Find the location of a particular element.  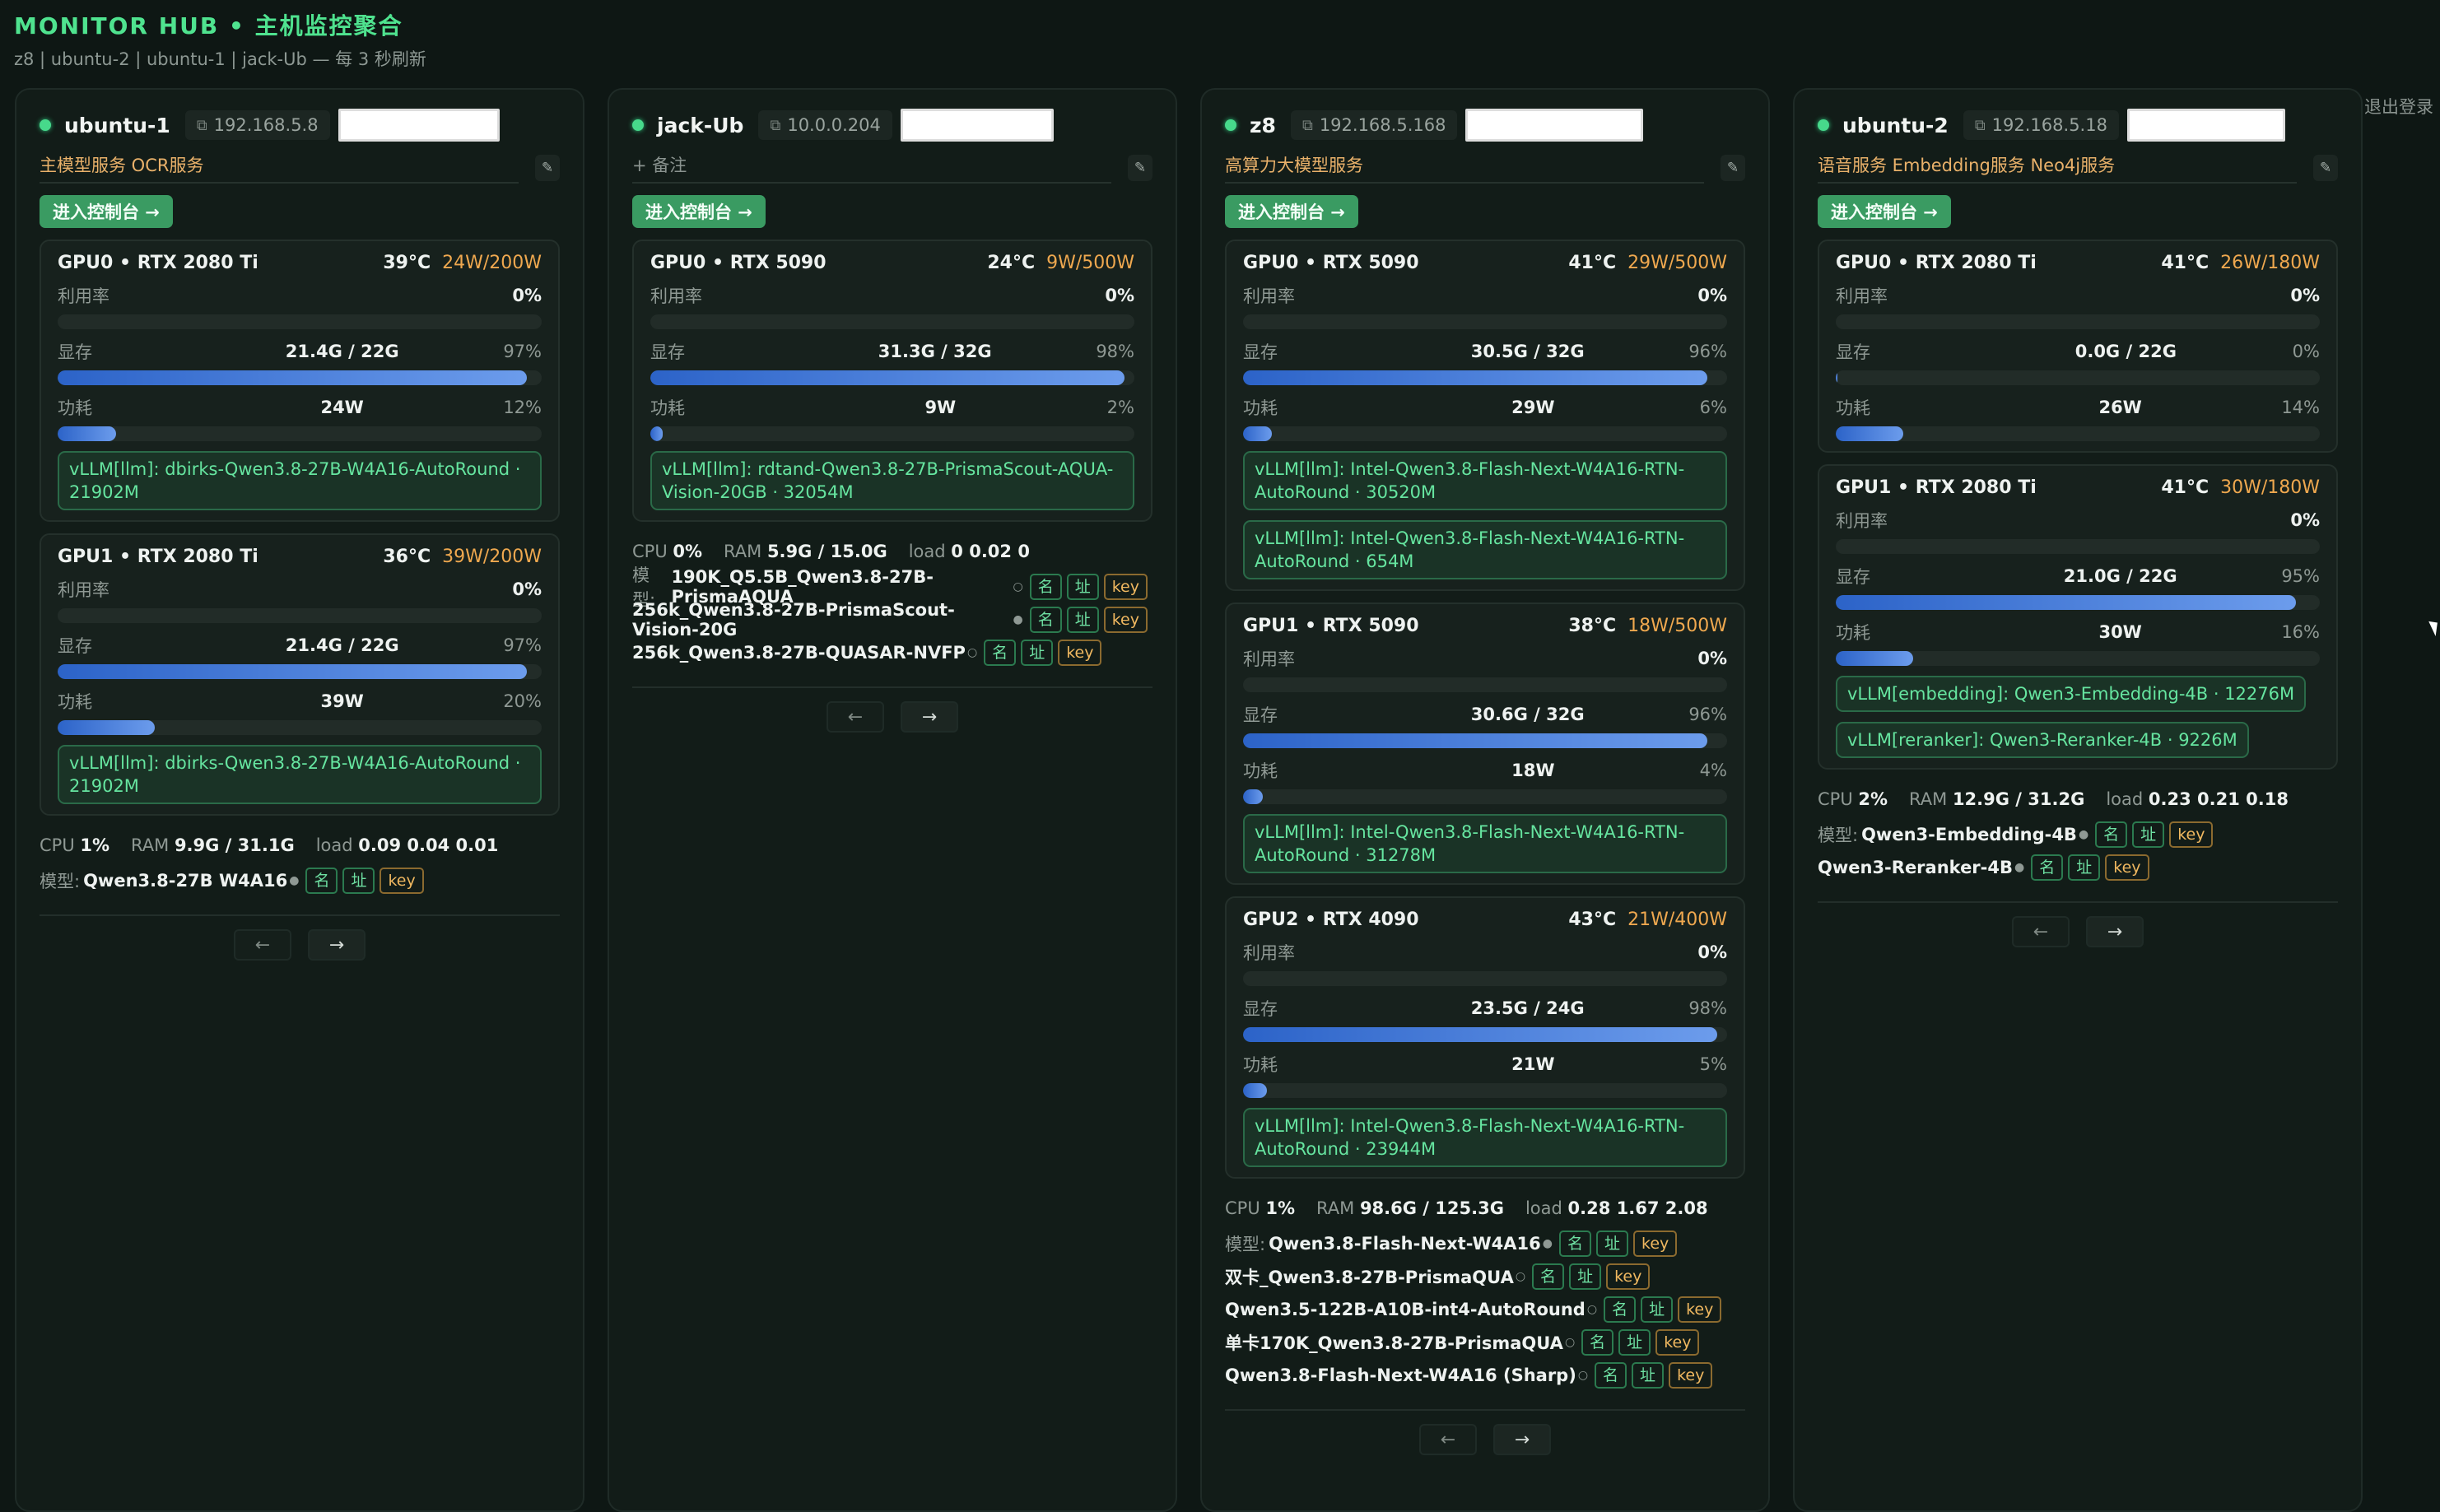

gpu-temp: 43°C is located at coordinates (1592, 920).